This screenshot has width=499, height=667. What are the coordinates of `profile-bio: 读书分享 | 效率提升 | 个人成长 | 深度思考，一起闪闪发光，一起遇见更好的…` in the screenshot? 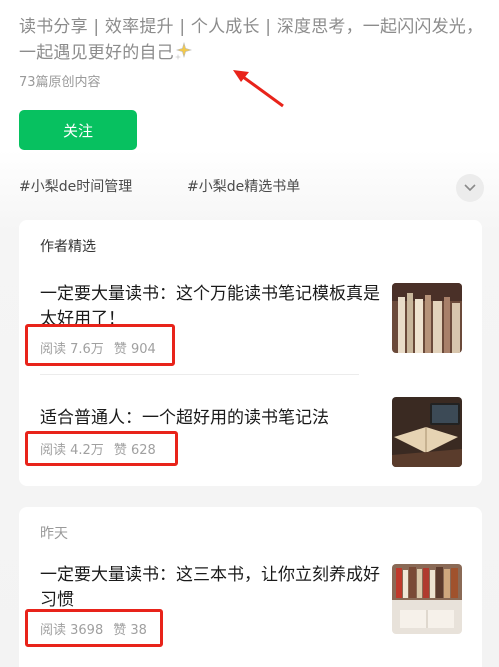 It's located at (251, 40).